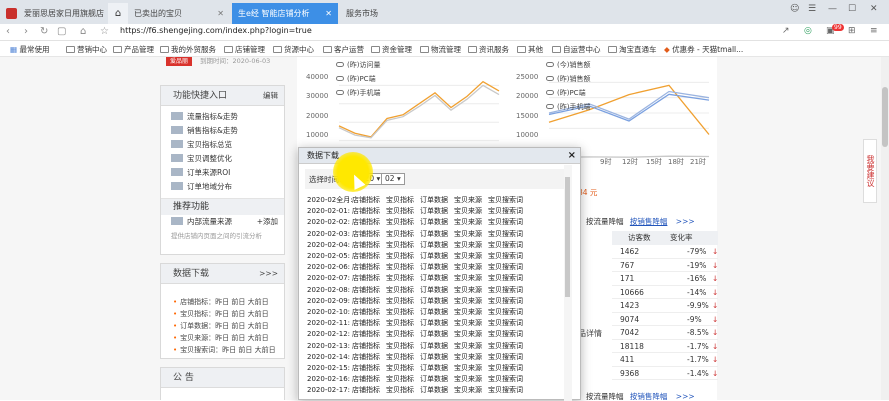 Image resolution: width=889 pixels, height=401 pixels. I want to click on apps-icon: ⊞, so click(852, 31).